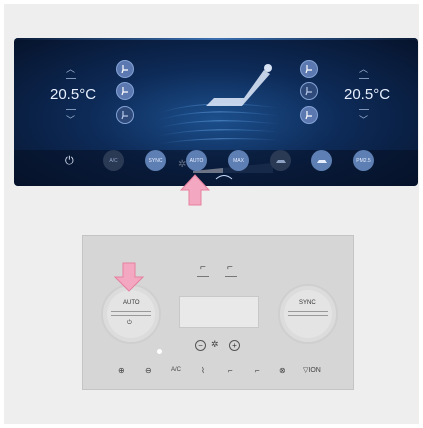 The image size is (423, 428). I want to click on right-seat-massage-button, so click(309, 115).